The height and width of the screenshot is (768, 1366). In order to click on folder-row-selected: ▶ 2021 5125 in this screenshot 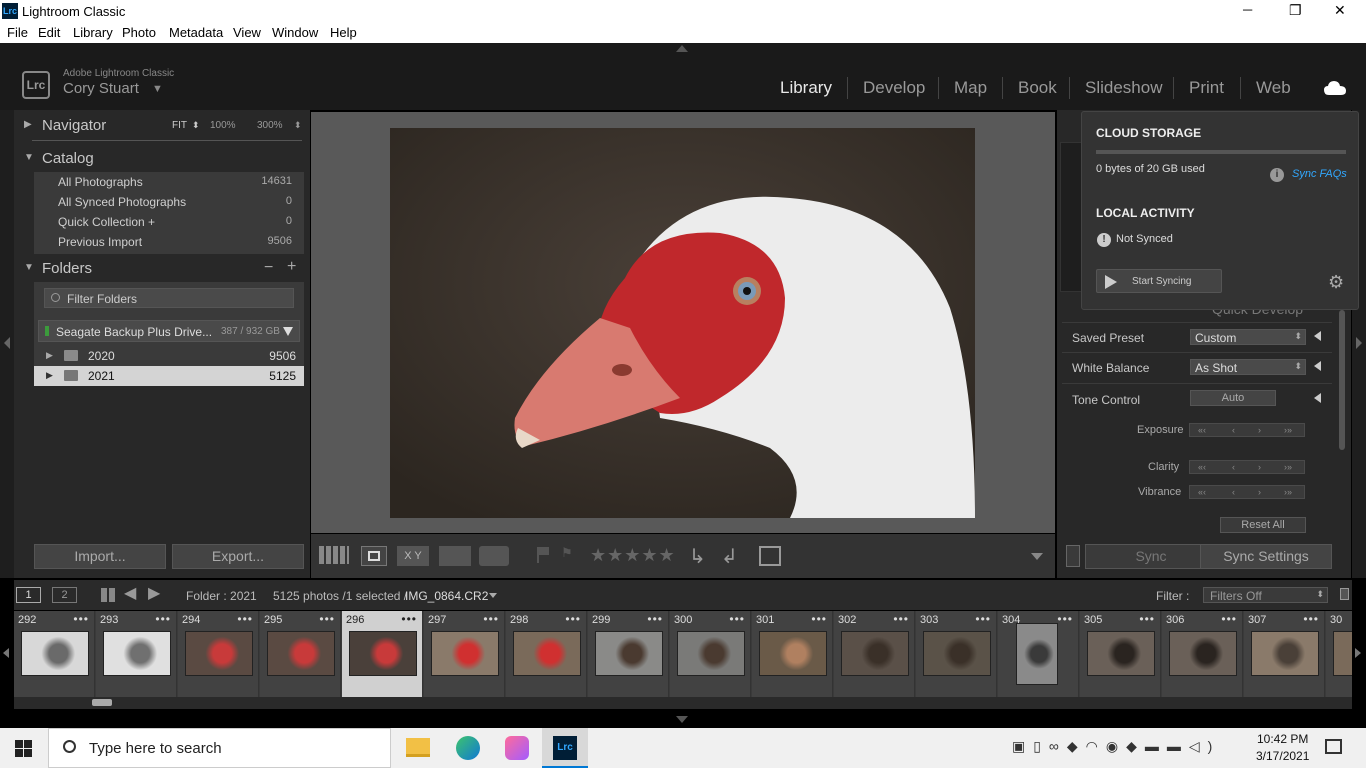, I will do `click(169, 376)`.